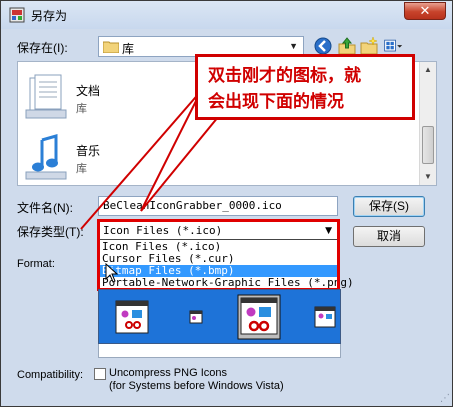  I want to click on documents-library-icon, so click(46, 96).